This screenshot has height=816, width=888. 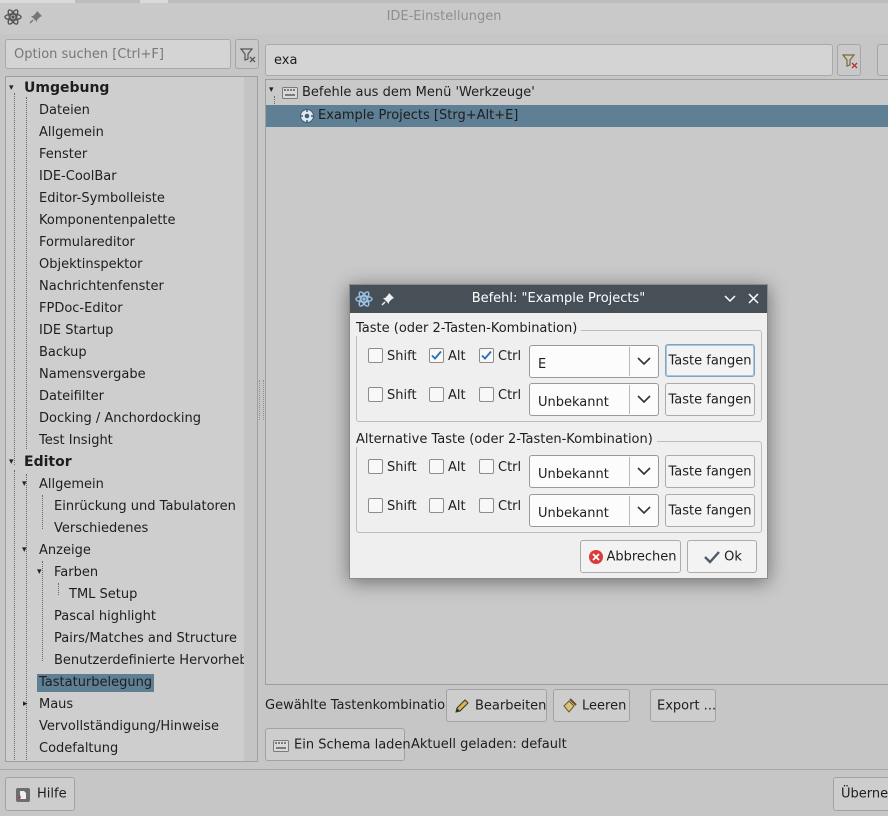 I want to click on help-button: Hilfe, so click(x=40, y=794).